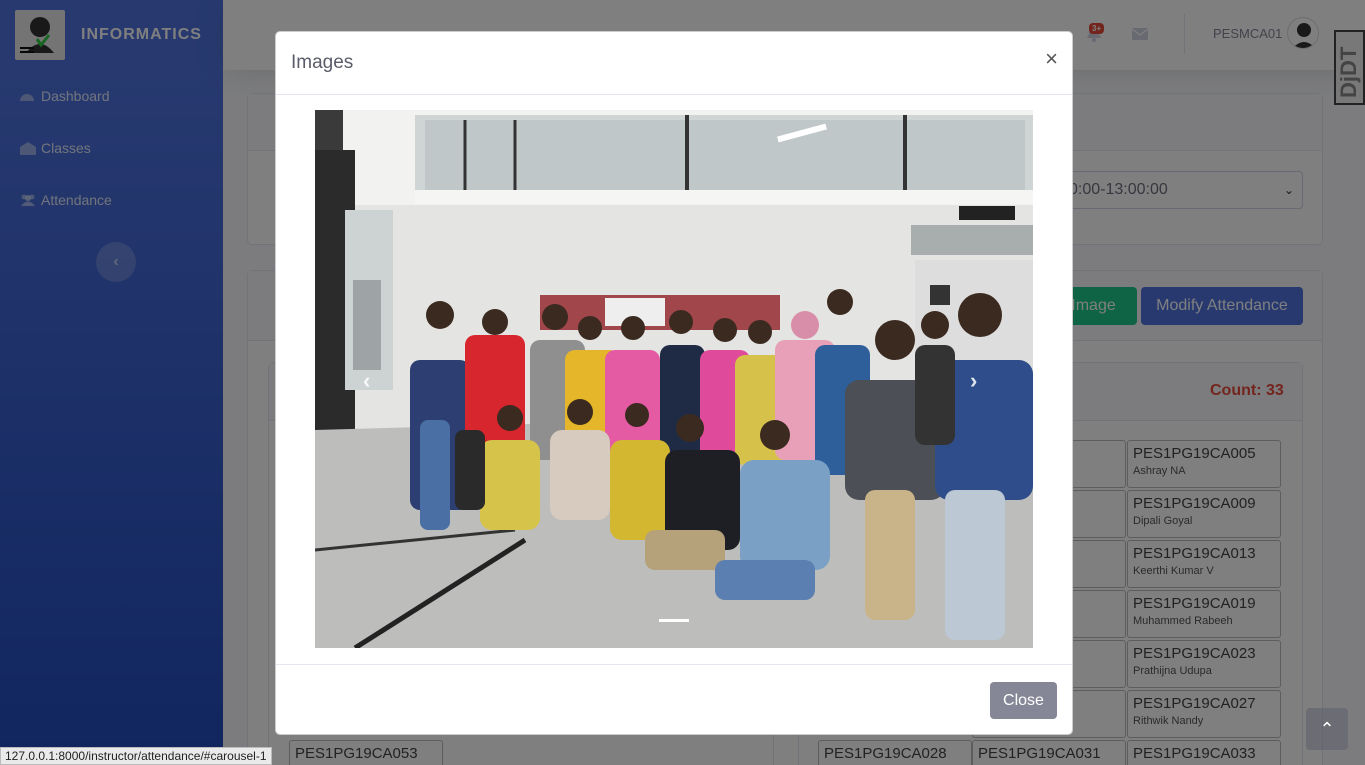 The height and width of the screenshot is (765, 1365). What do you see at coordinates (1051, 59) in the screenshot?
I see `close-icon: ×` at bounding box center [1051, 59].